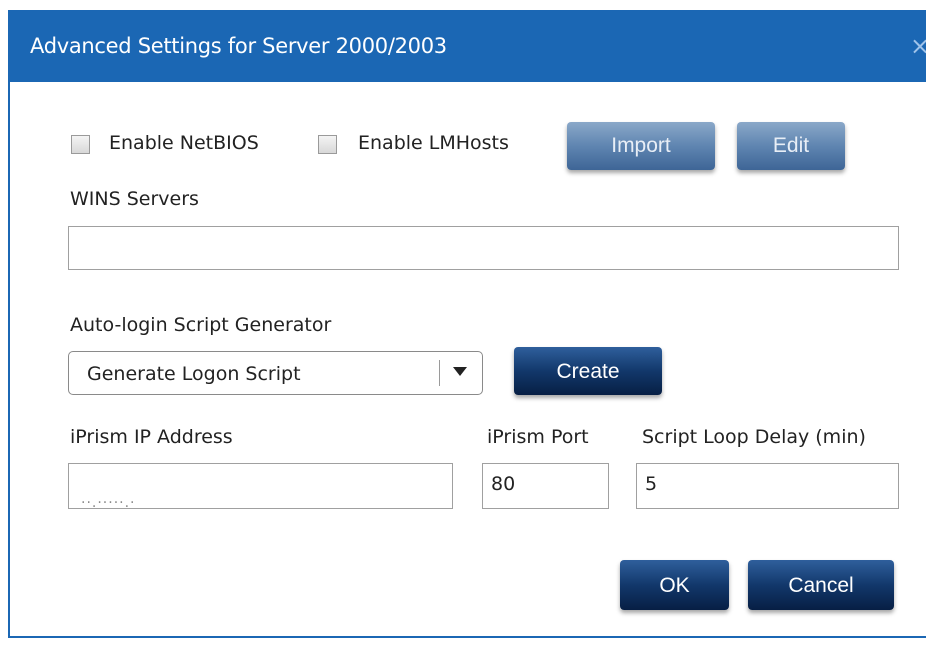 This screenshot has height=647, width=926. What do you see at coordinates (754, 437) in the screenshot?
I see `script-loop-delay-label: Script Loop Delay (min)` at bounding box center [754, 437].